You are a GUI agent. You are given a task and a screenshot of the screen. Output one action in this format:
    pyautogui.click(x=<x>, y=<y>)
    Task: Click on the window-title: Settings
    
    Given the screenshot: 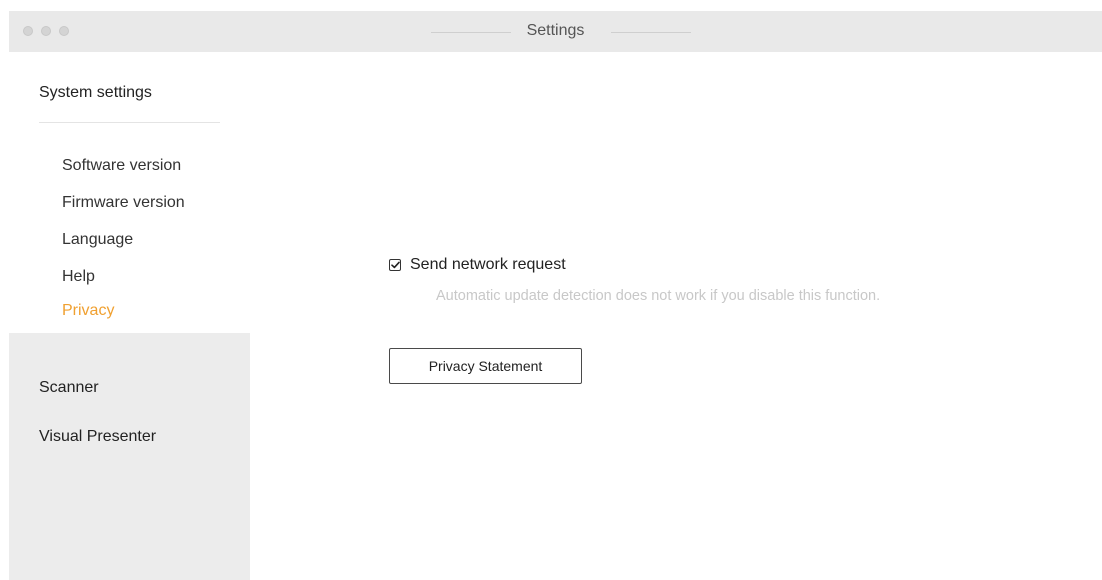 What is the action you would take?
    pyautogui.click(x=555, y=30)
    